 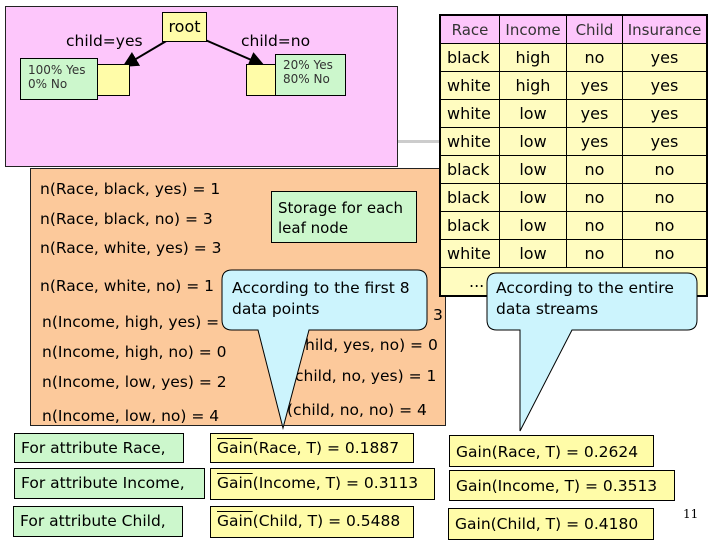 What do you see at coordinates (99, 448) in the screenshot?
I see `attribute-label-race: For attribute Race,` at bounding box center [99, 448].